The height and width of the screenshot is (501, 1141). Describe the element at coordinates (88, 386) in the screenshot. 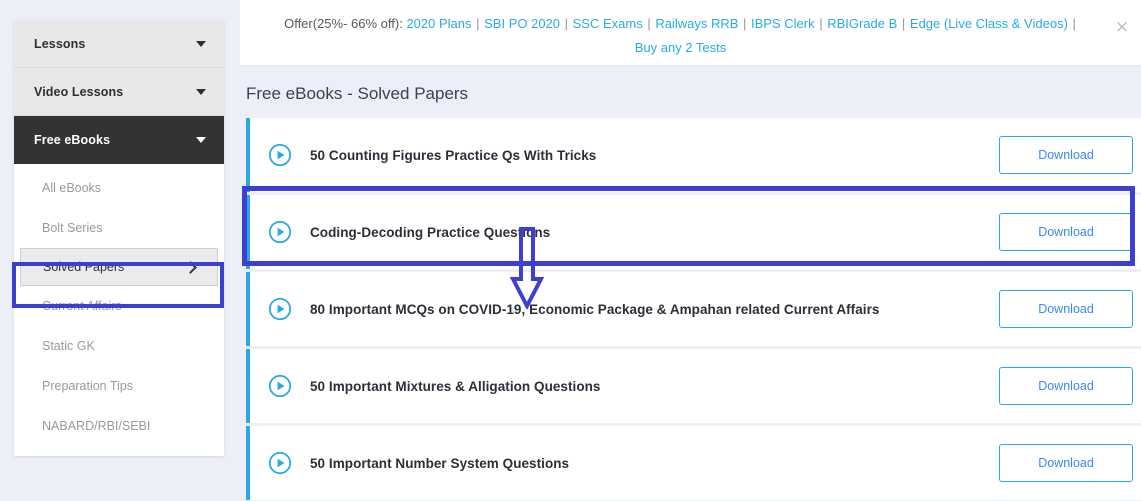

I see `sidebar-item-label: Preparation Tips` at that location.